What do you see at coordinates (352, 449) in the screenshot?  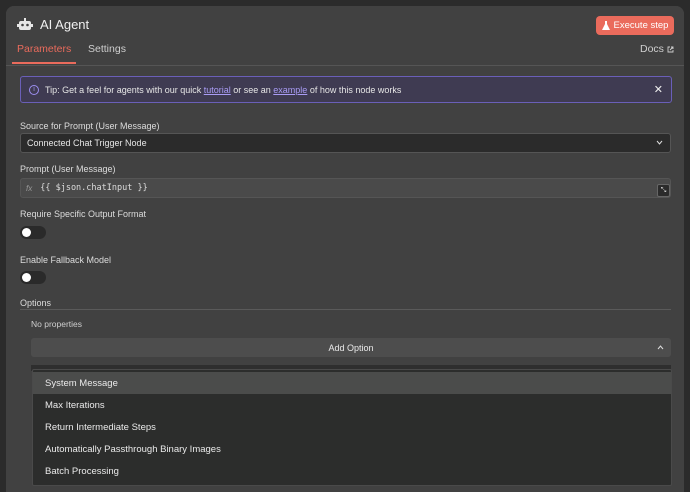 I see `option-passthrough-binary-images: Automatically Passthrough Binary Images` at bounding box center [352, 449].